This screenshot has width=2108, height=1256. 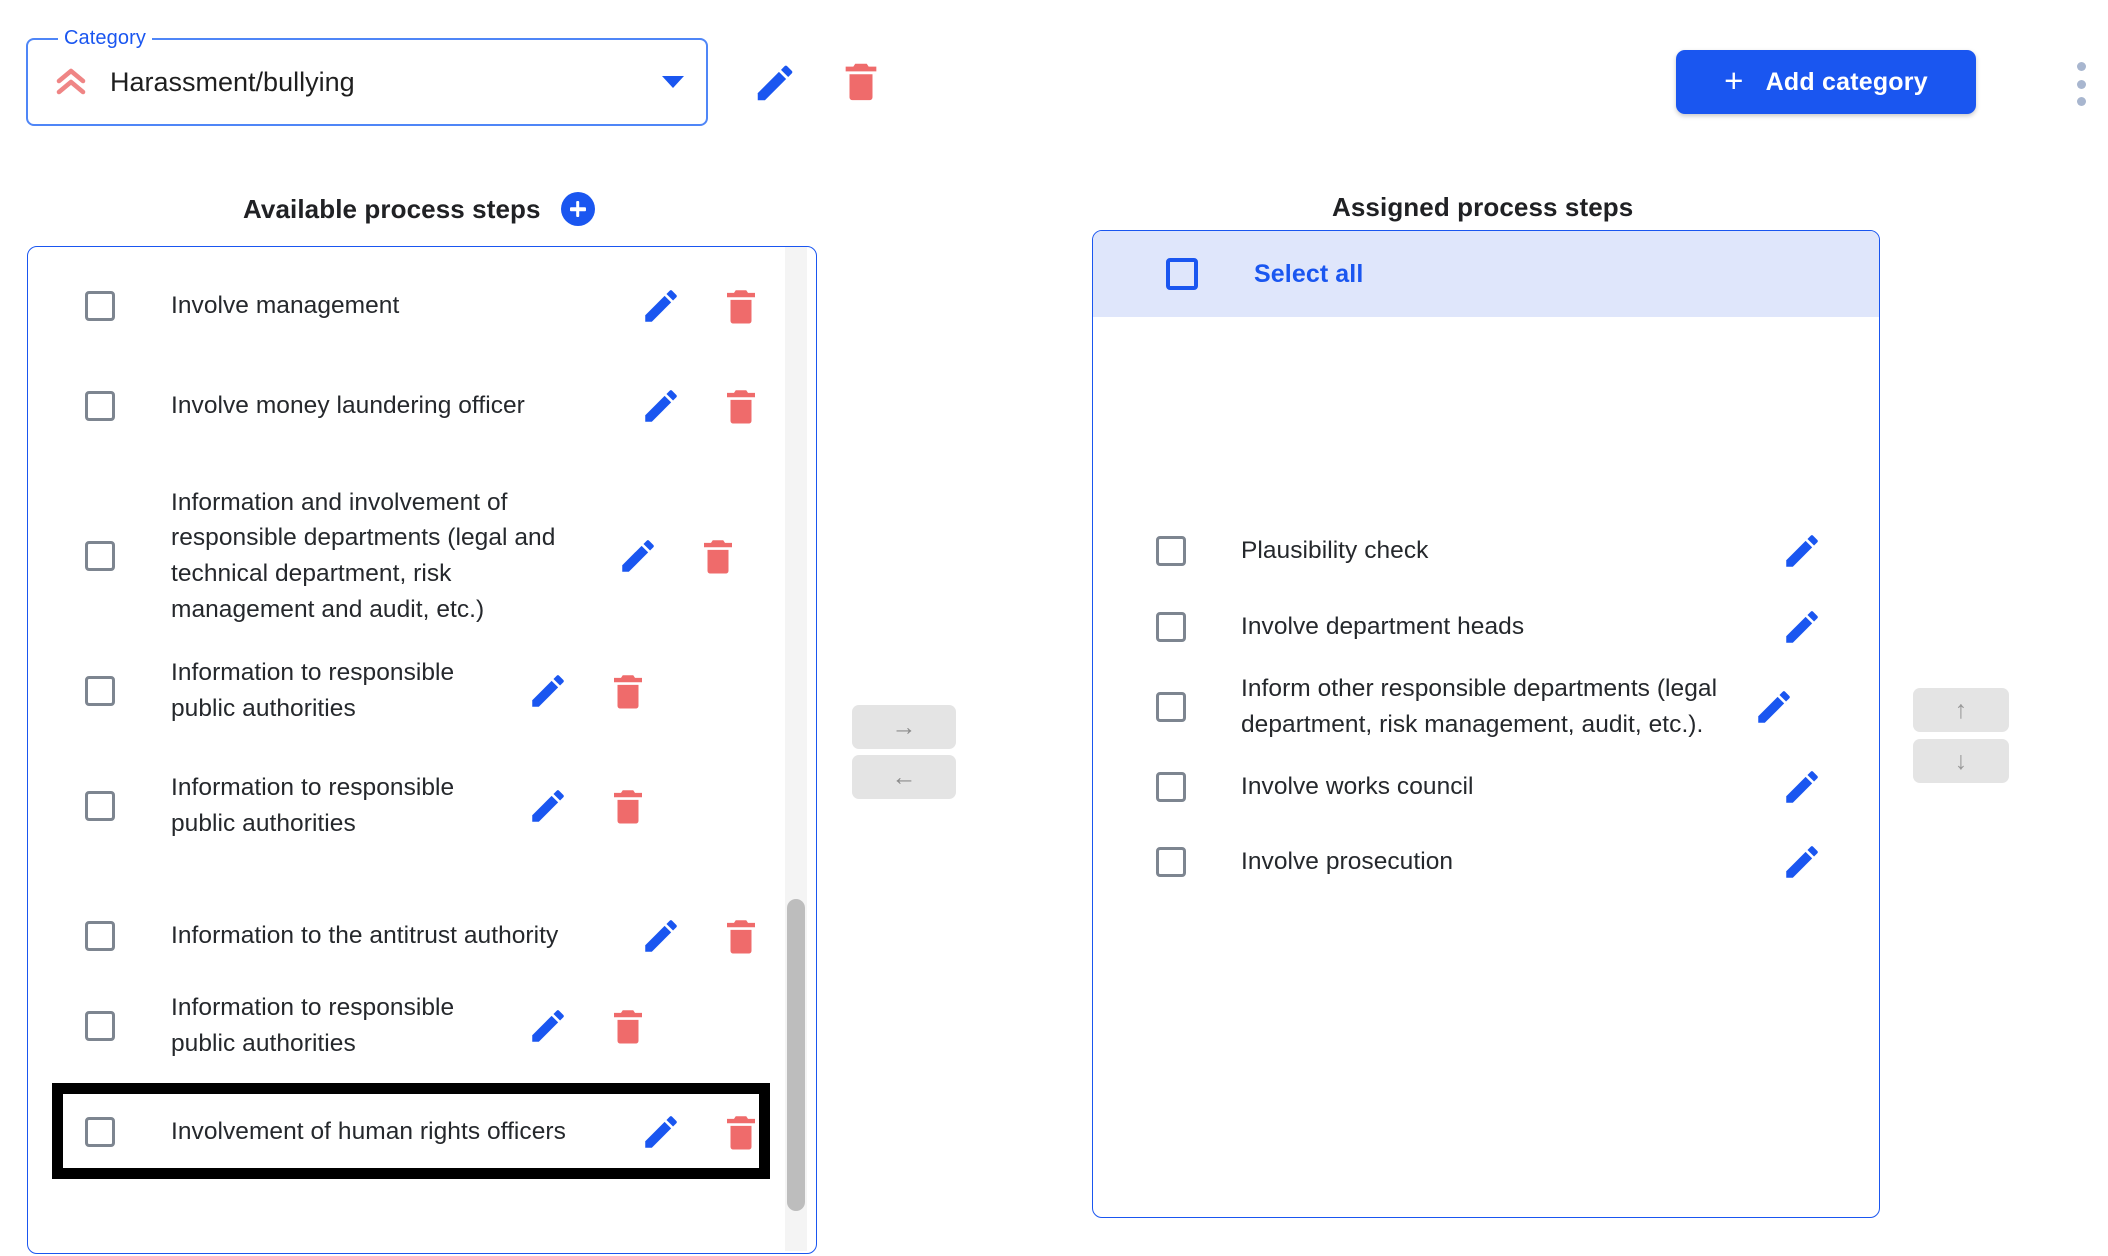 What do you see at coordinates (365, 936) in the screenshot?
I see `available-step-label: Information to the antitrust authority` at bounding box center [365, 936].